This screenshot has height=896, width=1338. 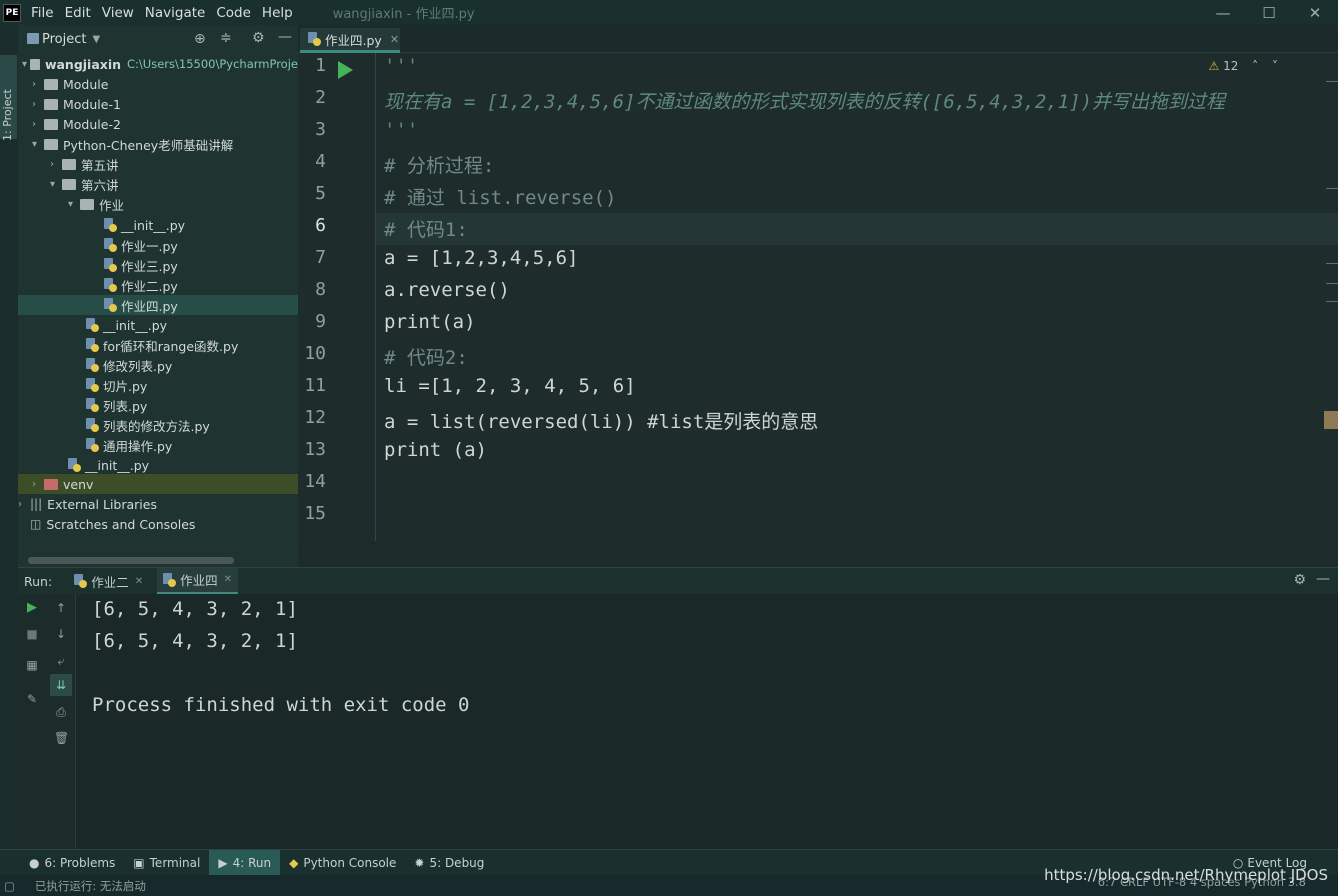 I want to click on tree-file-row: 作业二.py, so click(x=158, y=285).